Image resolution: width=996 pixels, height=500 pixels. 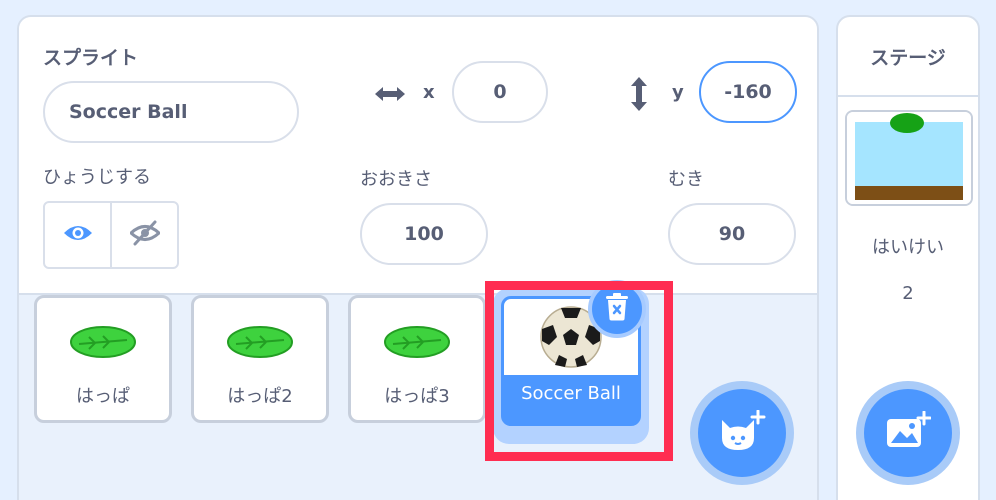 I want to click on hide-button, so click(x=143, y=235).